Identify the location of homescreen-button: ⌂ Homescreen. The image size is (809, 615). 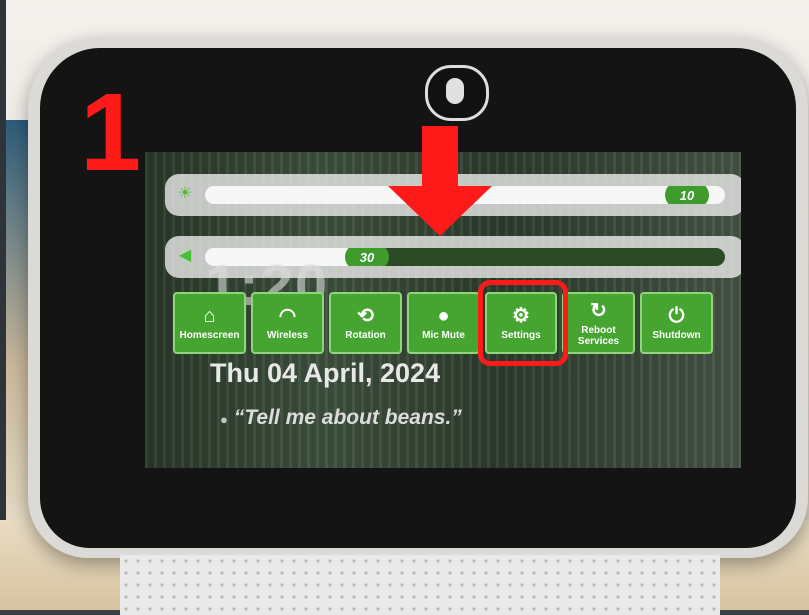
(209, 323).